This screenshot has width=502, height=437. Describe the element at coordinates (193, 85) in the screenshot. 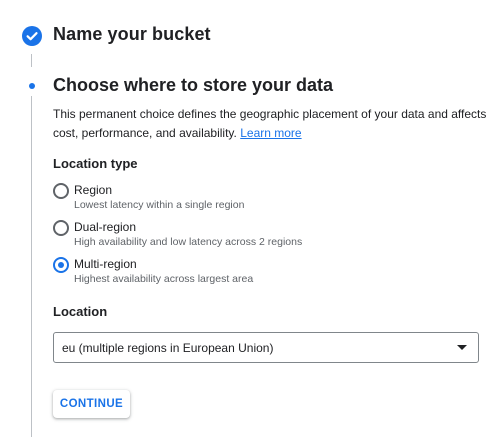

I see `step-storage-location-title: Choose where to store your data` at that location.